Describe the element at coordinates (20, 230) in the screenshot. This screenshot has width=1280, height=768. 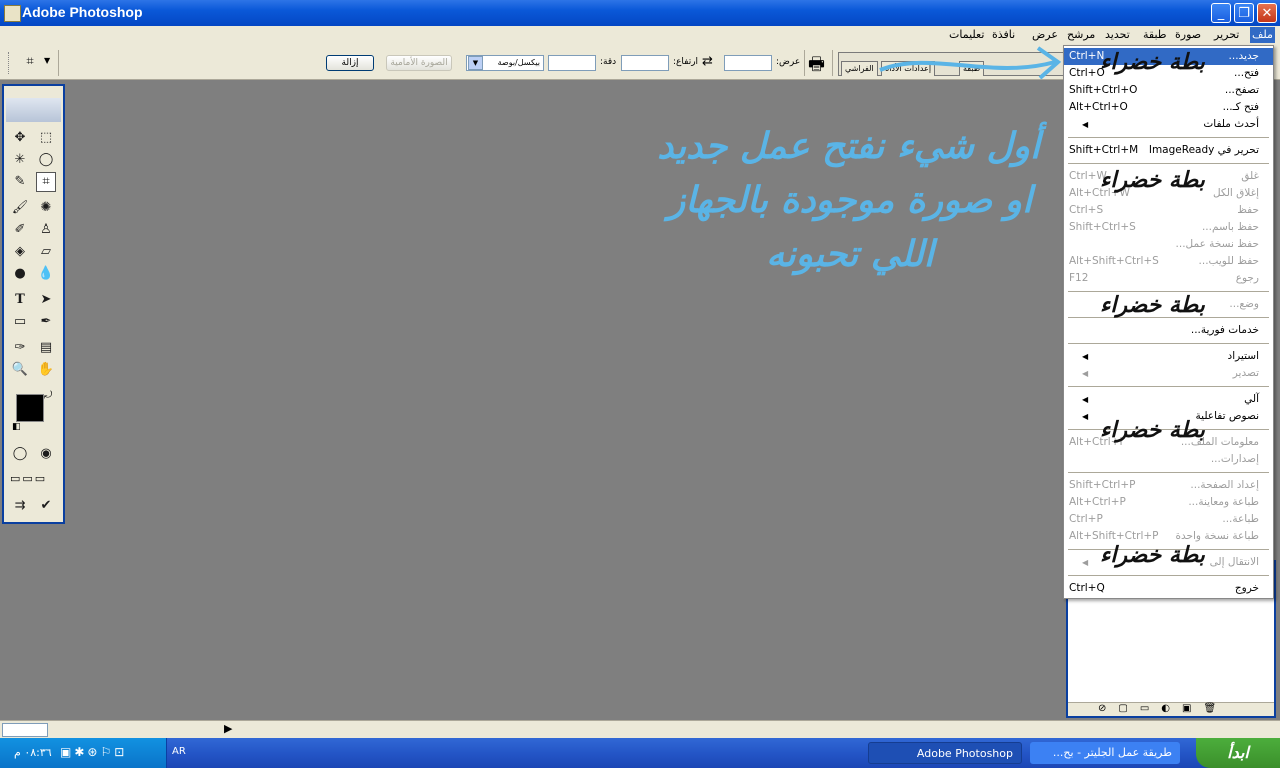
I see `history-brush-tool-icon: ✐` at that location.